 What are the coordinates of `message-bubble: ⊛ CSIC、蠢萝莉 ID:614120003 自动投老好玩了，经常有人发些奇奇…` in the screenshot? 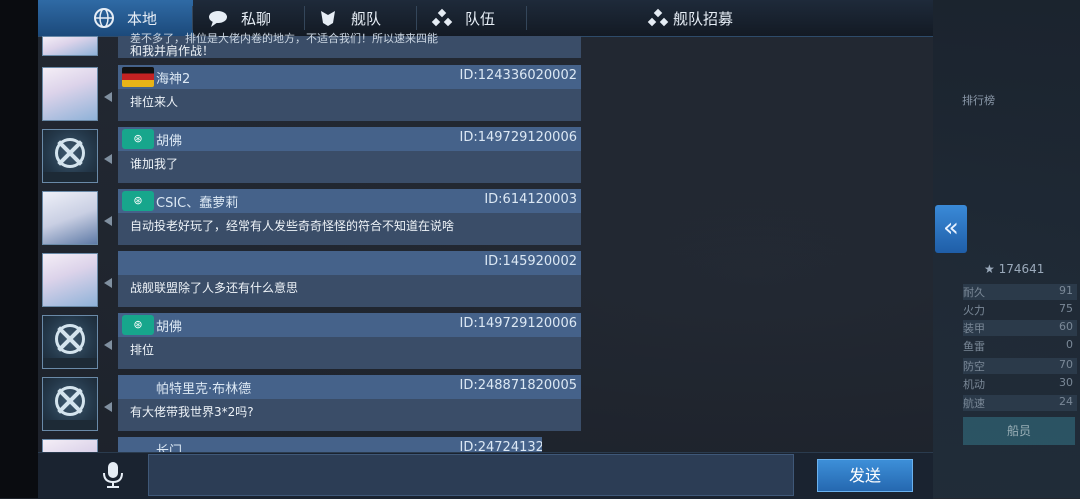 It's located at (349, 217).